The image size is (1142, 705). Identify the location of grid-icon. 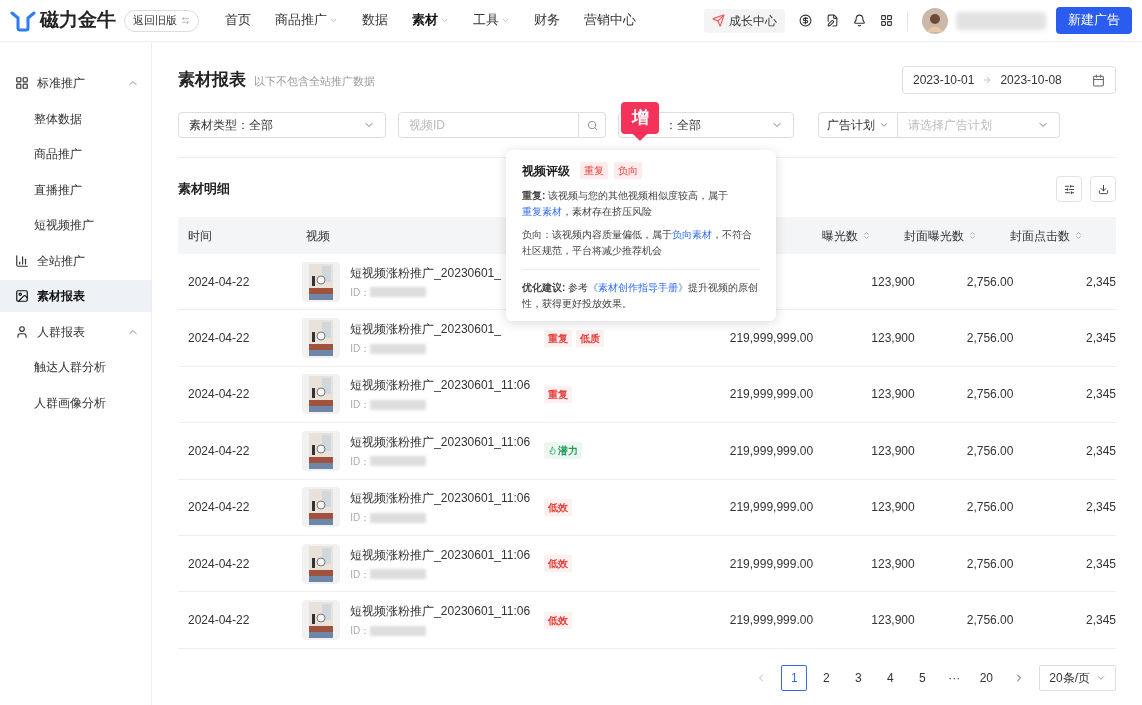
(22, 83).